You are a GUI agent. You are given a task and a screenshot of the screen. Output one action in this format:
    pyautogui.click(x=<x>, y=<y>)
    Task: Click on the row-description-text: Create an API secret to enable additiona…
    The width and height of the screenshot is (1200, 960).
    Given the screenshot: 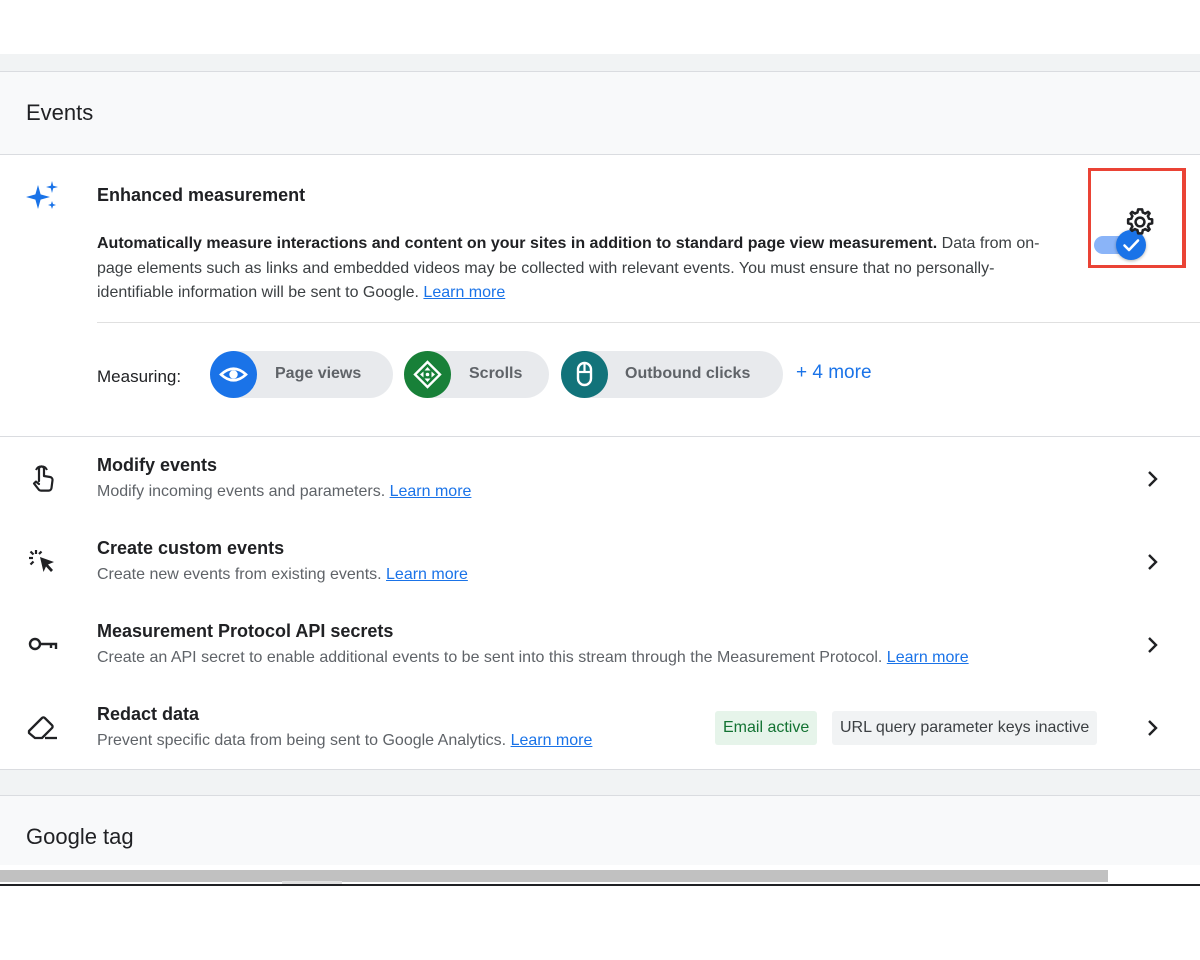 What is the action you would take?
    pyautogui.click(x=490, y=657)
    